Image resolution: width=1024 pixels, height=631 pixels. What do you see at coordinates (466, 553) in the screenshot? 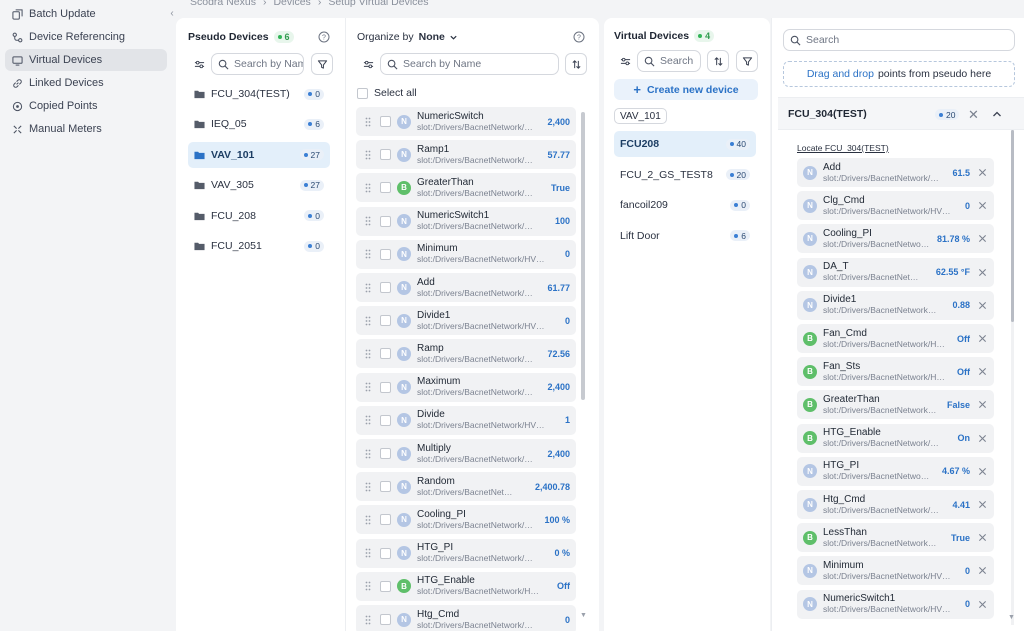
I see `point-row: N HTG_PI slot:/Drivers/BacnetNetwork/… 0 %` at bounding box center [466, 553].